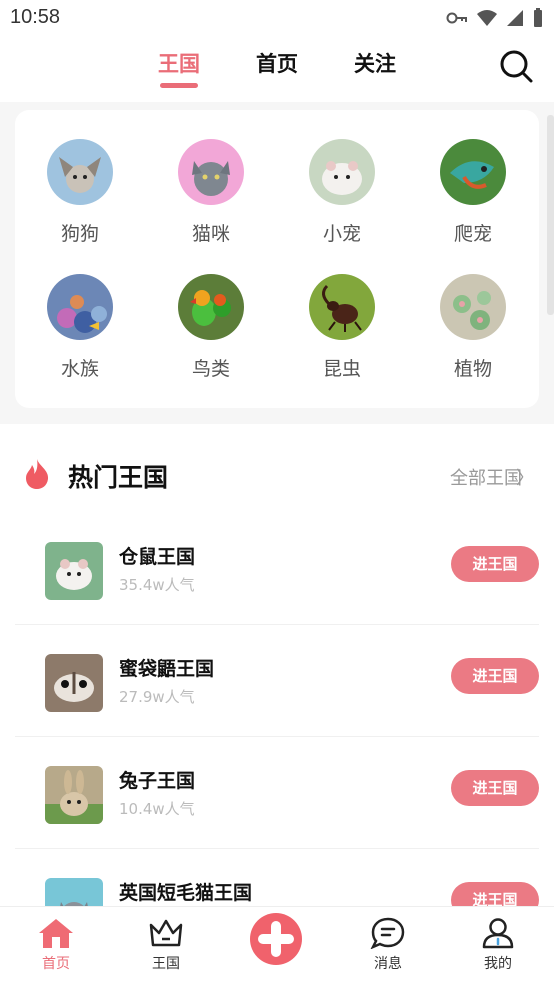 The width and height of the screenshot is (554, 985). I want to click on plus-icon, so click(276, 939).